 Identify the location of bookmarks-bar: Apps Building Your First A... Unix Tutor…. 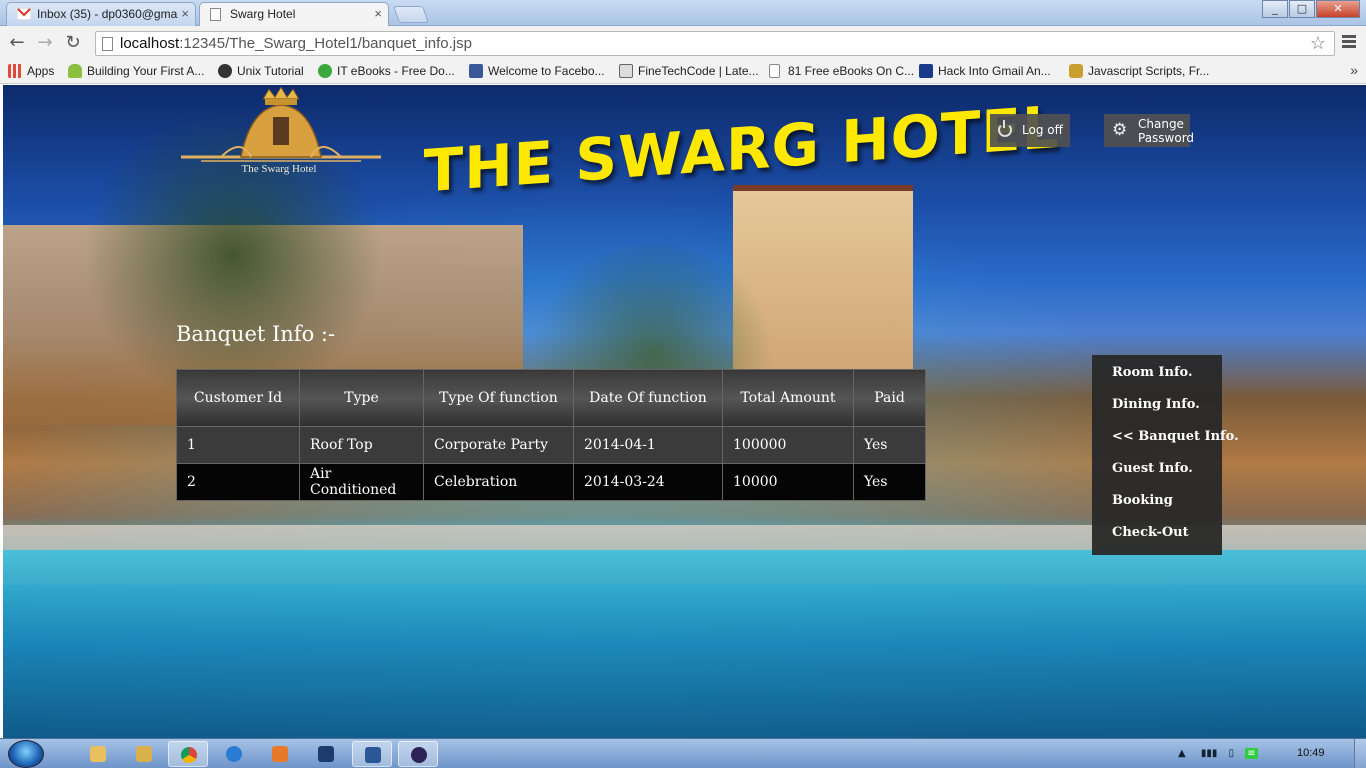
(683, 72).